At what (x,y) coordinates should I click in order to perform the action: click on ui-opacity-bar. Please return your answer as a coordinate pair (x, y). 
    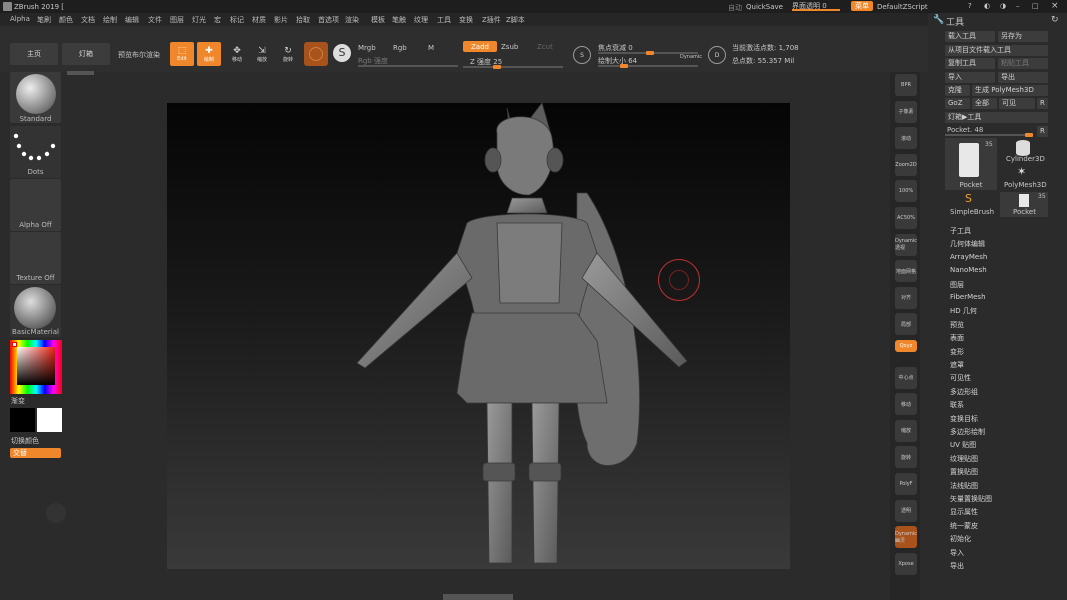
    Looking at the image, I should click on (816, 10).